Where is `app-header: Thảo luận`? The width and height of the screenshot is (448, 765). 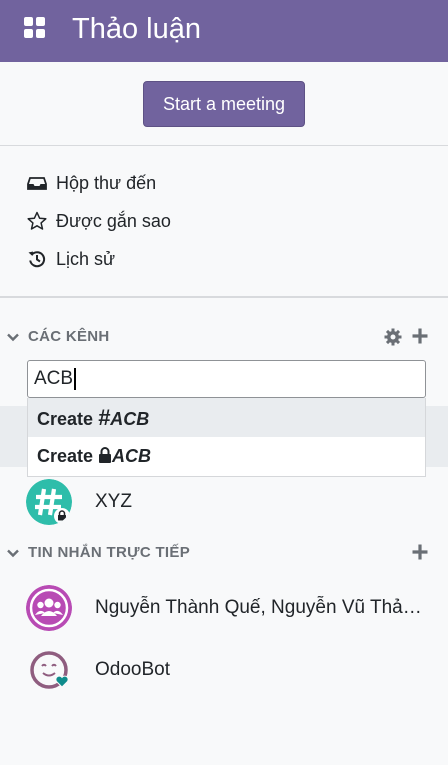
app-header: Thảo luận is located at coordinates (224, 31).